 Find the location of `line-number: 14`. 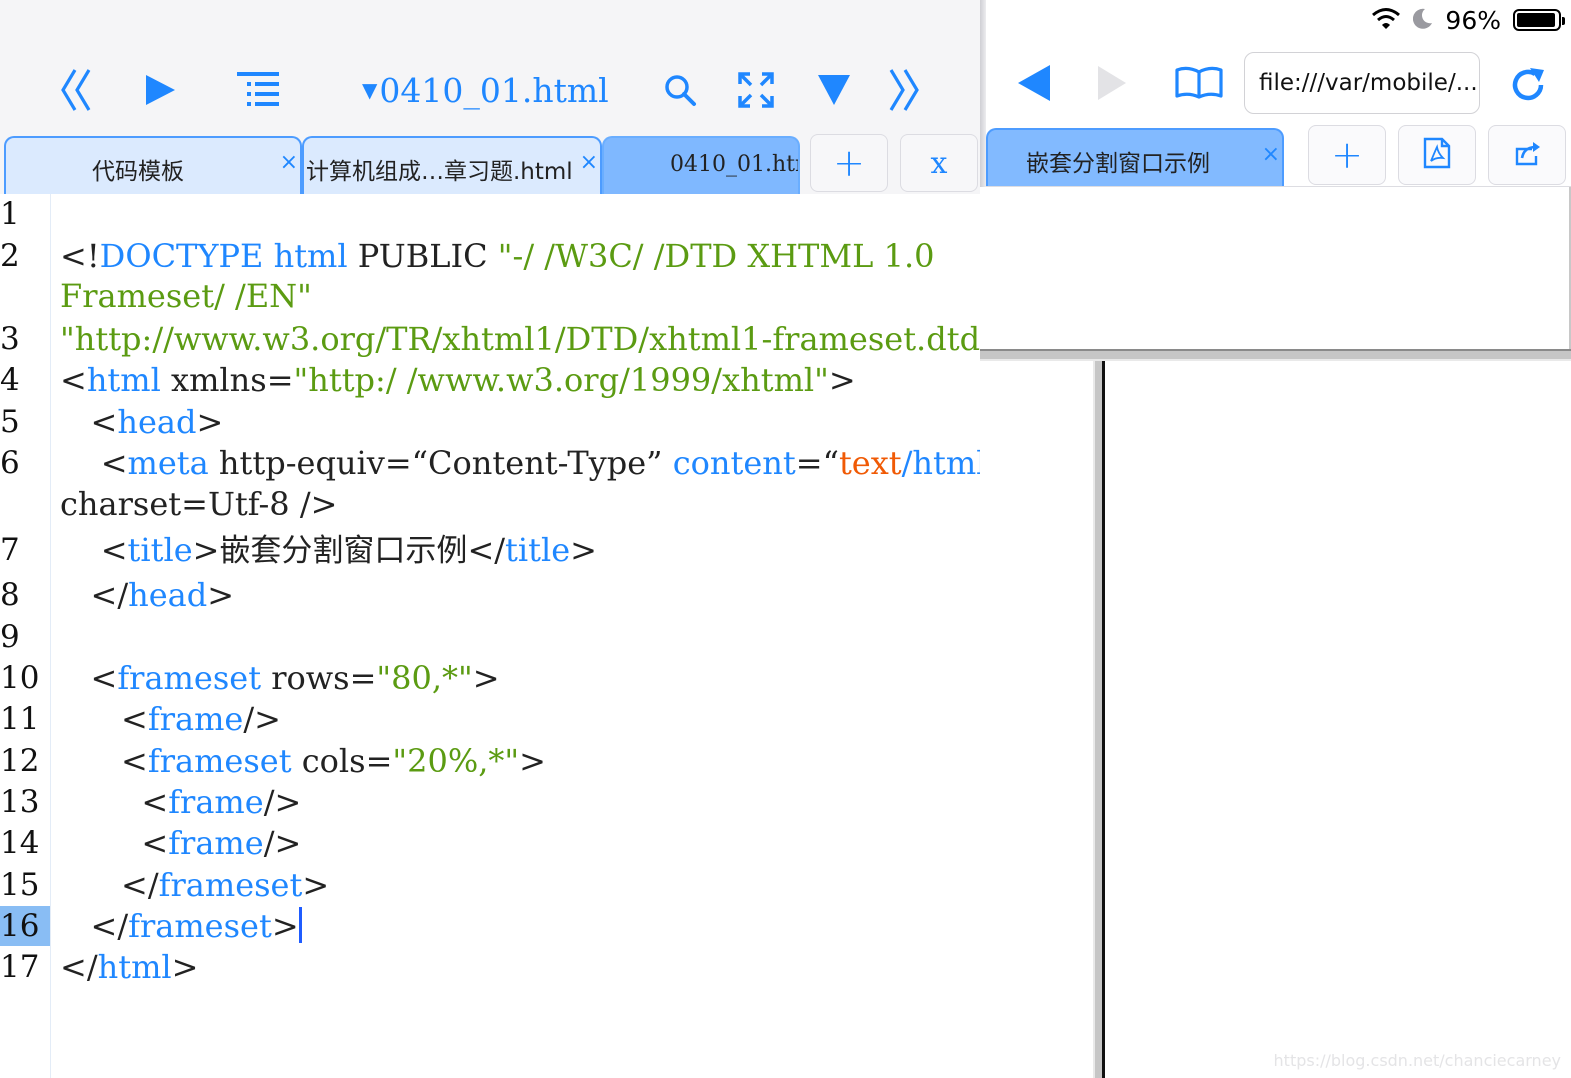

line-number: 14 is located at coordinates (20, 843).